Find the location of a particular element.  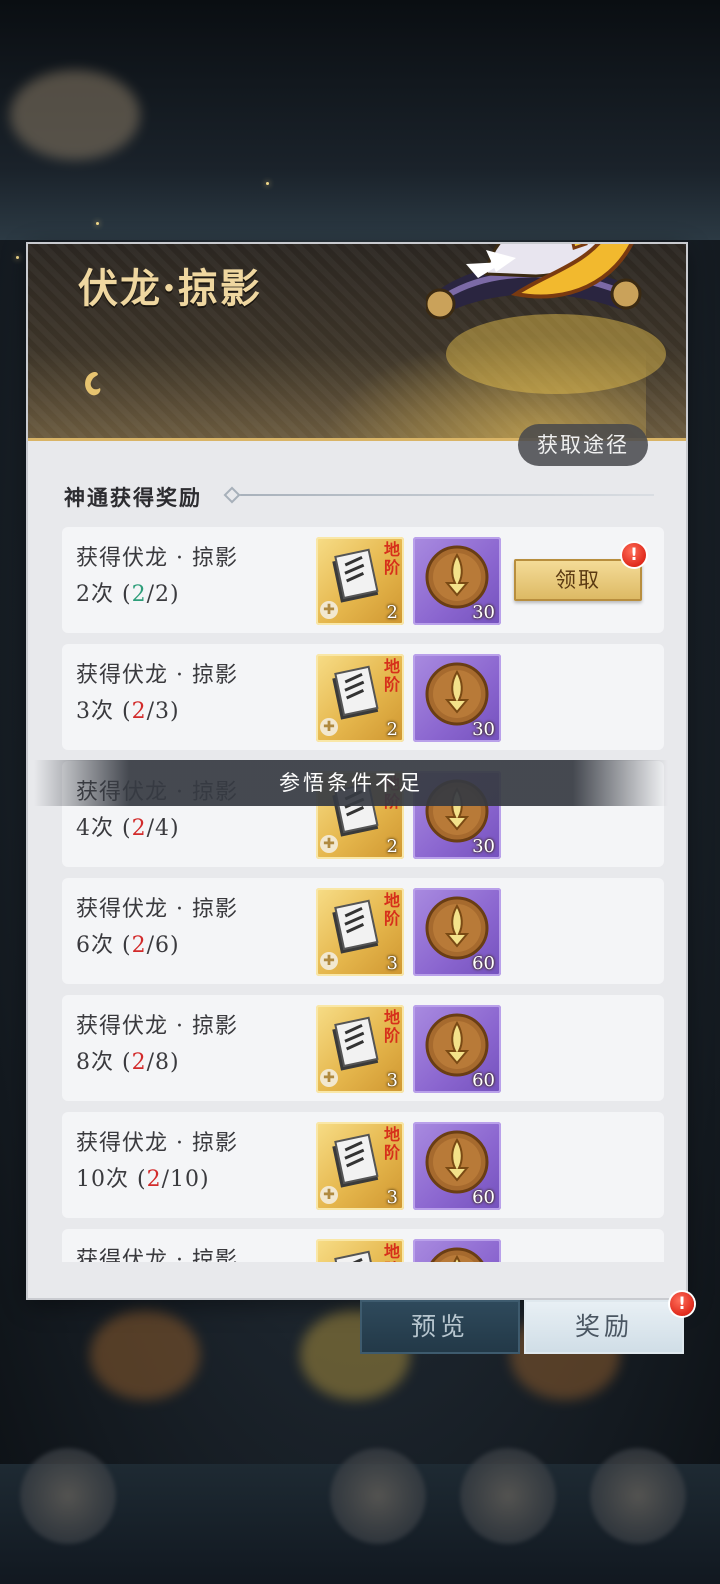

progress-total: 3 is located at coordinates (162, 711).